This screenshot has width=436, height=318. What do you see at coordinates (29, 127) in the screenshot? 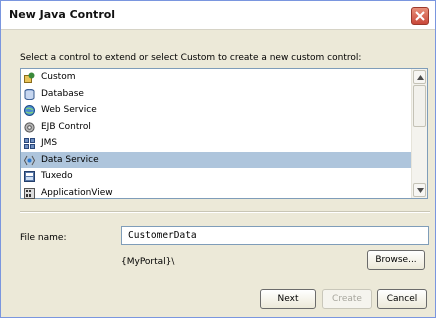
I see `ejb-icon` at bounding box center [29, 127].